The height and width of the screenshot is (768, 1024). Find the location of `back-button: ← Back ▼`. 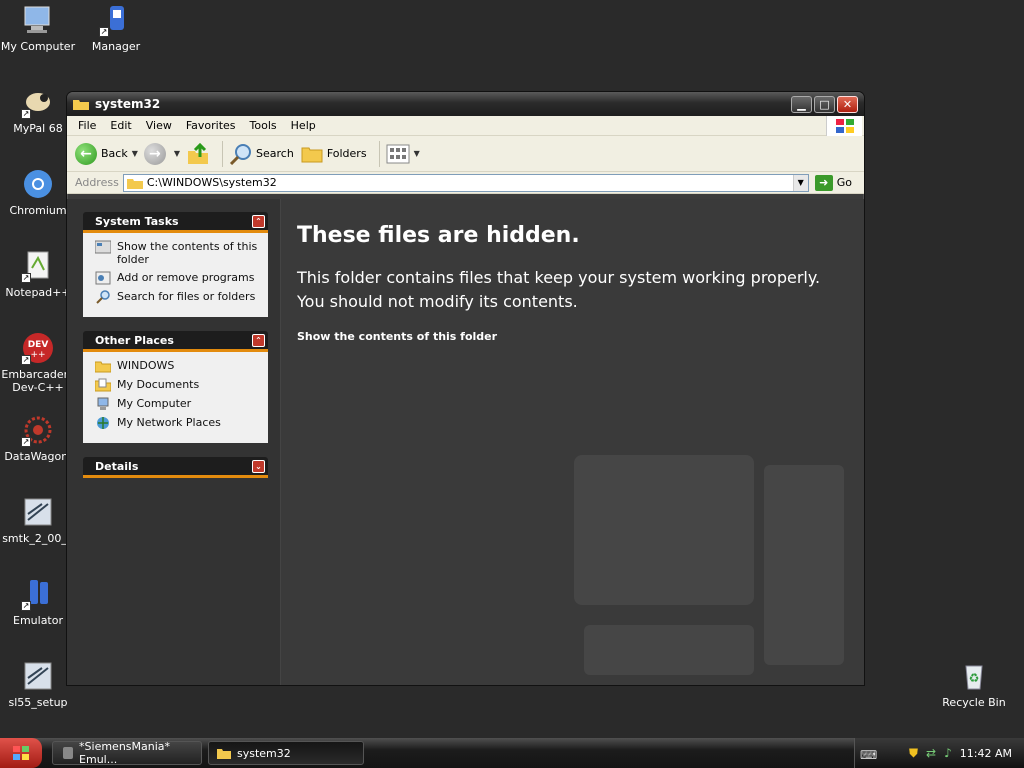

back-button: ← Back ▼ is located at coordinates (106, 153).